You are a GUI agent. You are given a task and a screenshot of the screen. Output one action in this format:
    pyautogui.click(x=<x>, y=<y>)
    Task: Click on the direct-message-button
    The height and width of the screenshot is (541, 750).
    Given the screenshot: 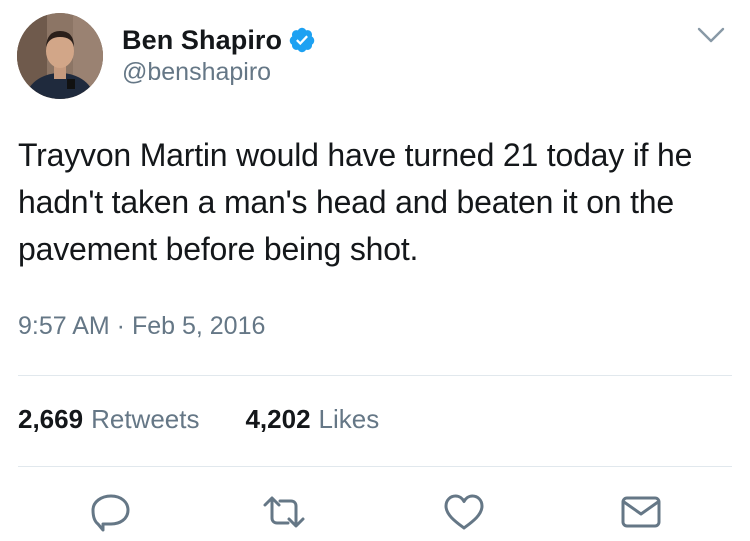 What is the action you would take?
    pyautogui.click(x=641, y=512)
    